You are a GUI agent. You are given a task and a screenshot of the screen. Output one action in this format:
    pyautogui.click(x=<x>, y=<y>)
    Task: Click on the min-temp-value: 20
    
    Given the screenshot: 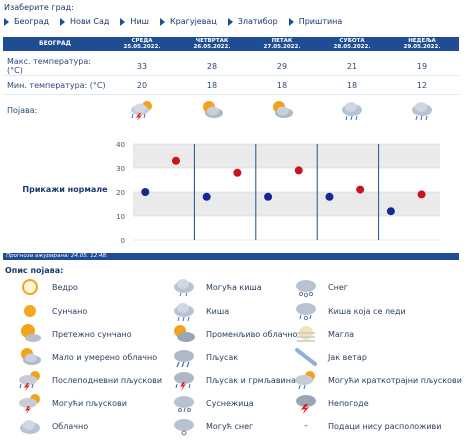 What is the action you would take?
    pyautogui.click(x=142, y=85)
    